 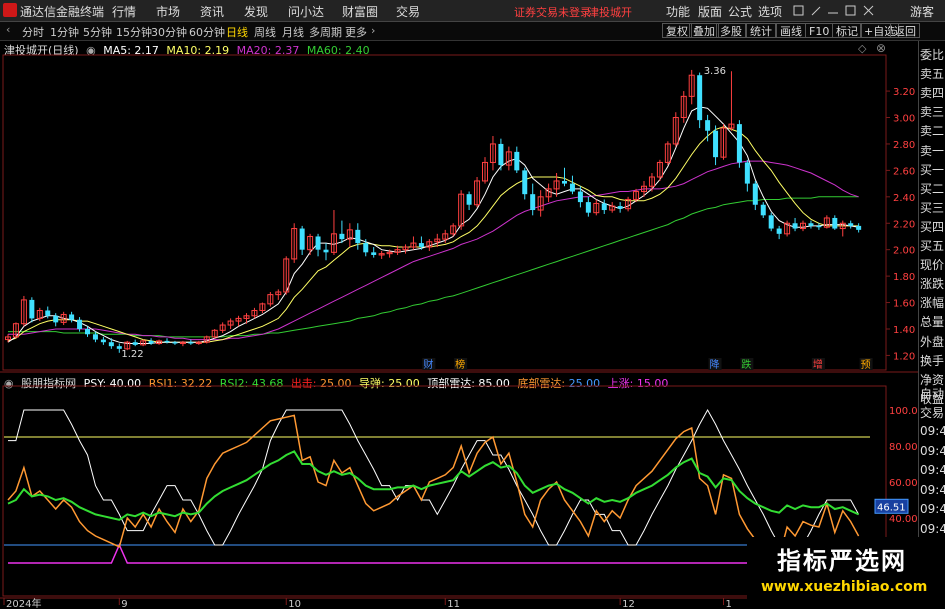 What do you see at coordinates (932, 93) in the screenshot?
I see `quote-label: 卖四` at bounding box center [932, 93].